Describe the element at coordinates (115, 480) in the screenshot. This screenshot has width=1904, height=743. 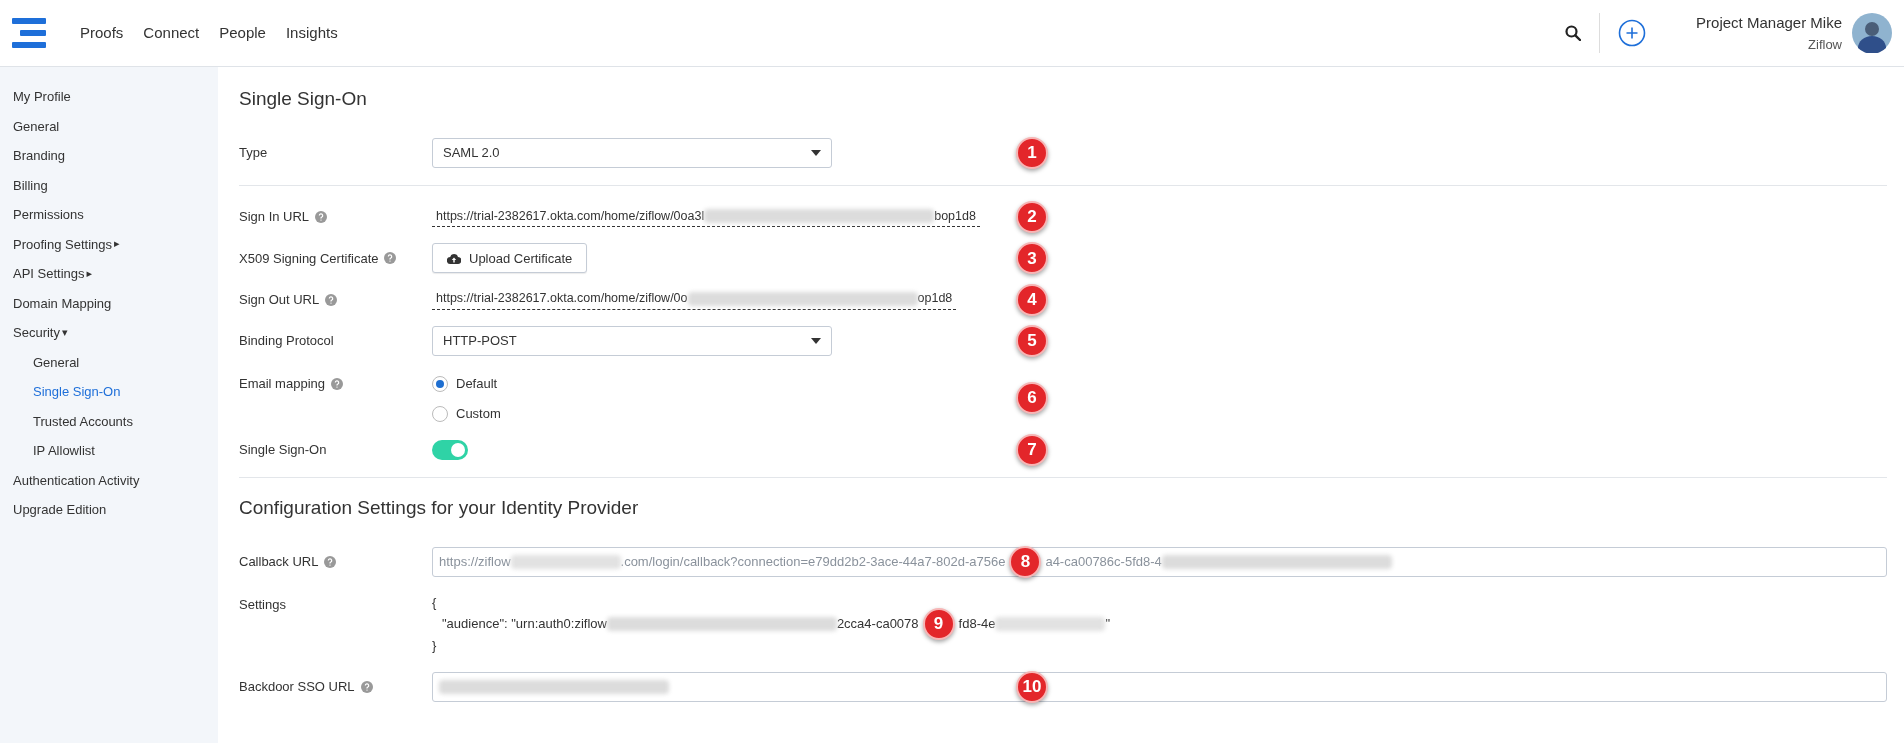
I see `sidebar-item: Authentication Activity` at that location.